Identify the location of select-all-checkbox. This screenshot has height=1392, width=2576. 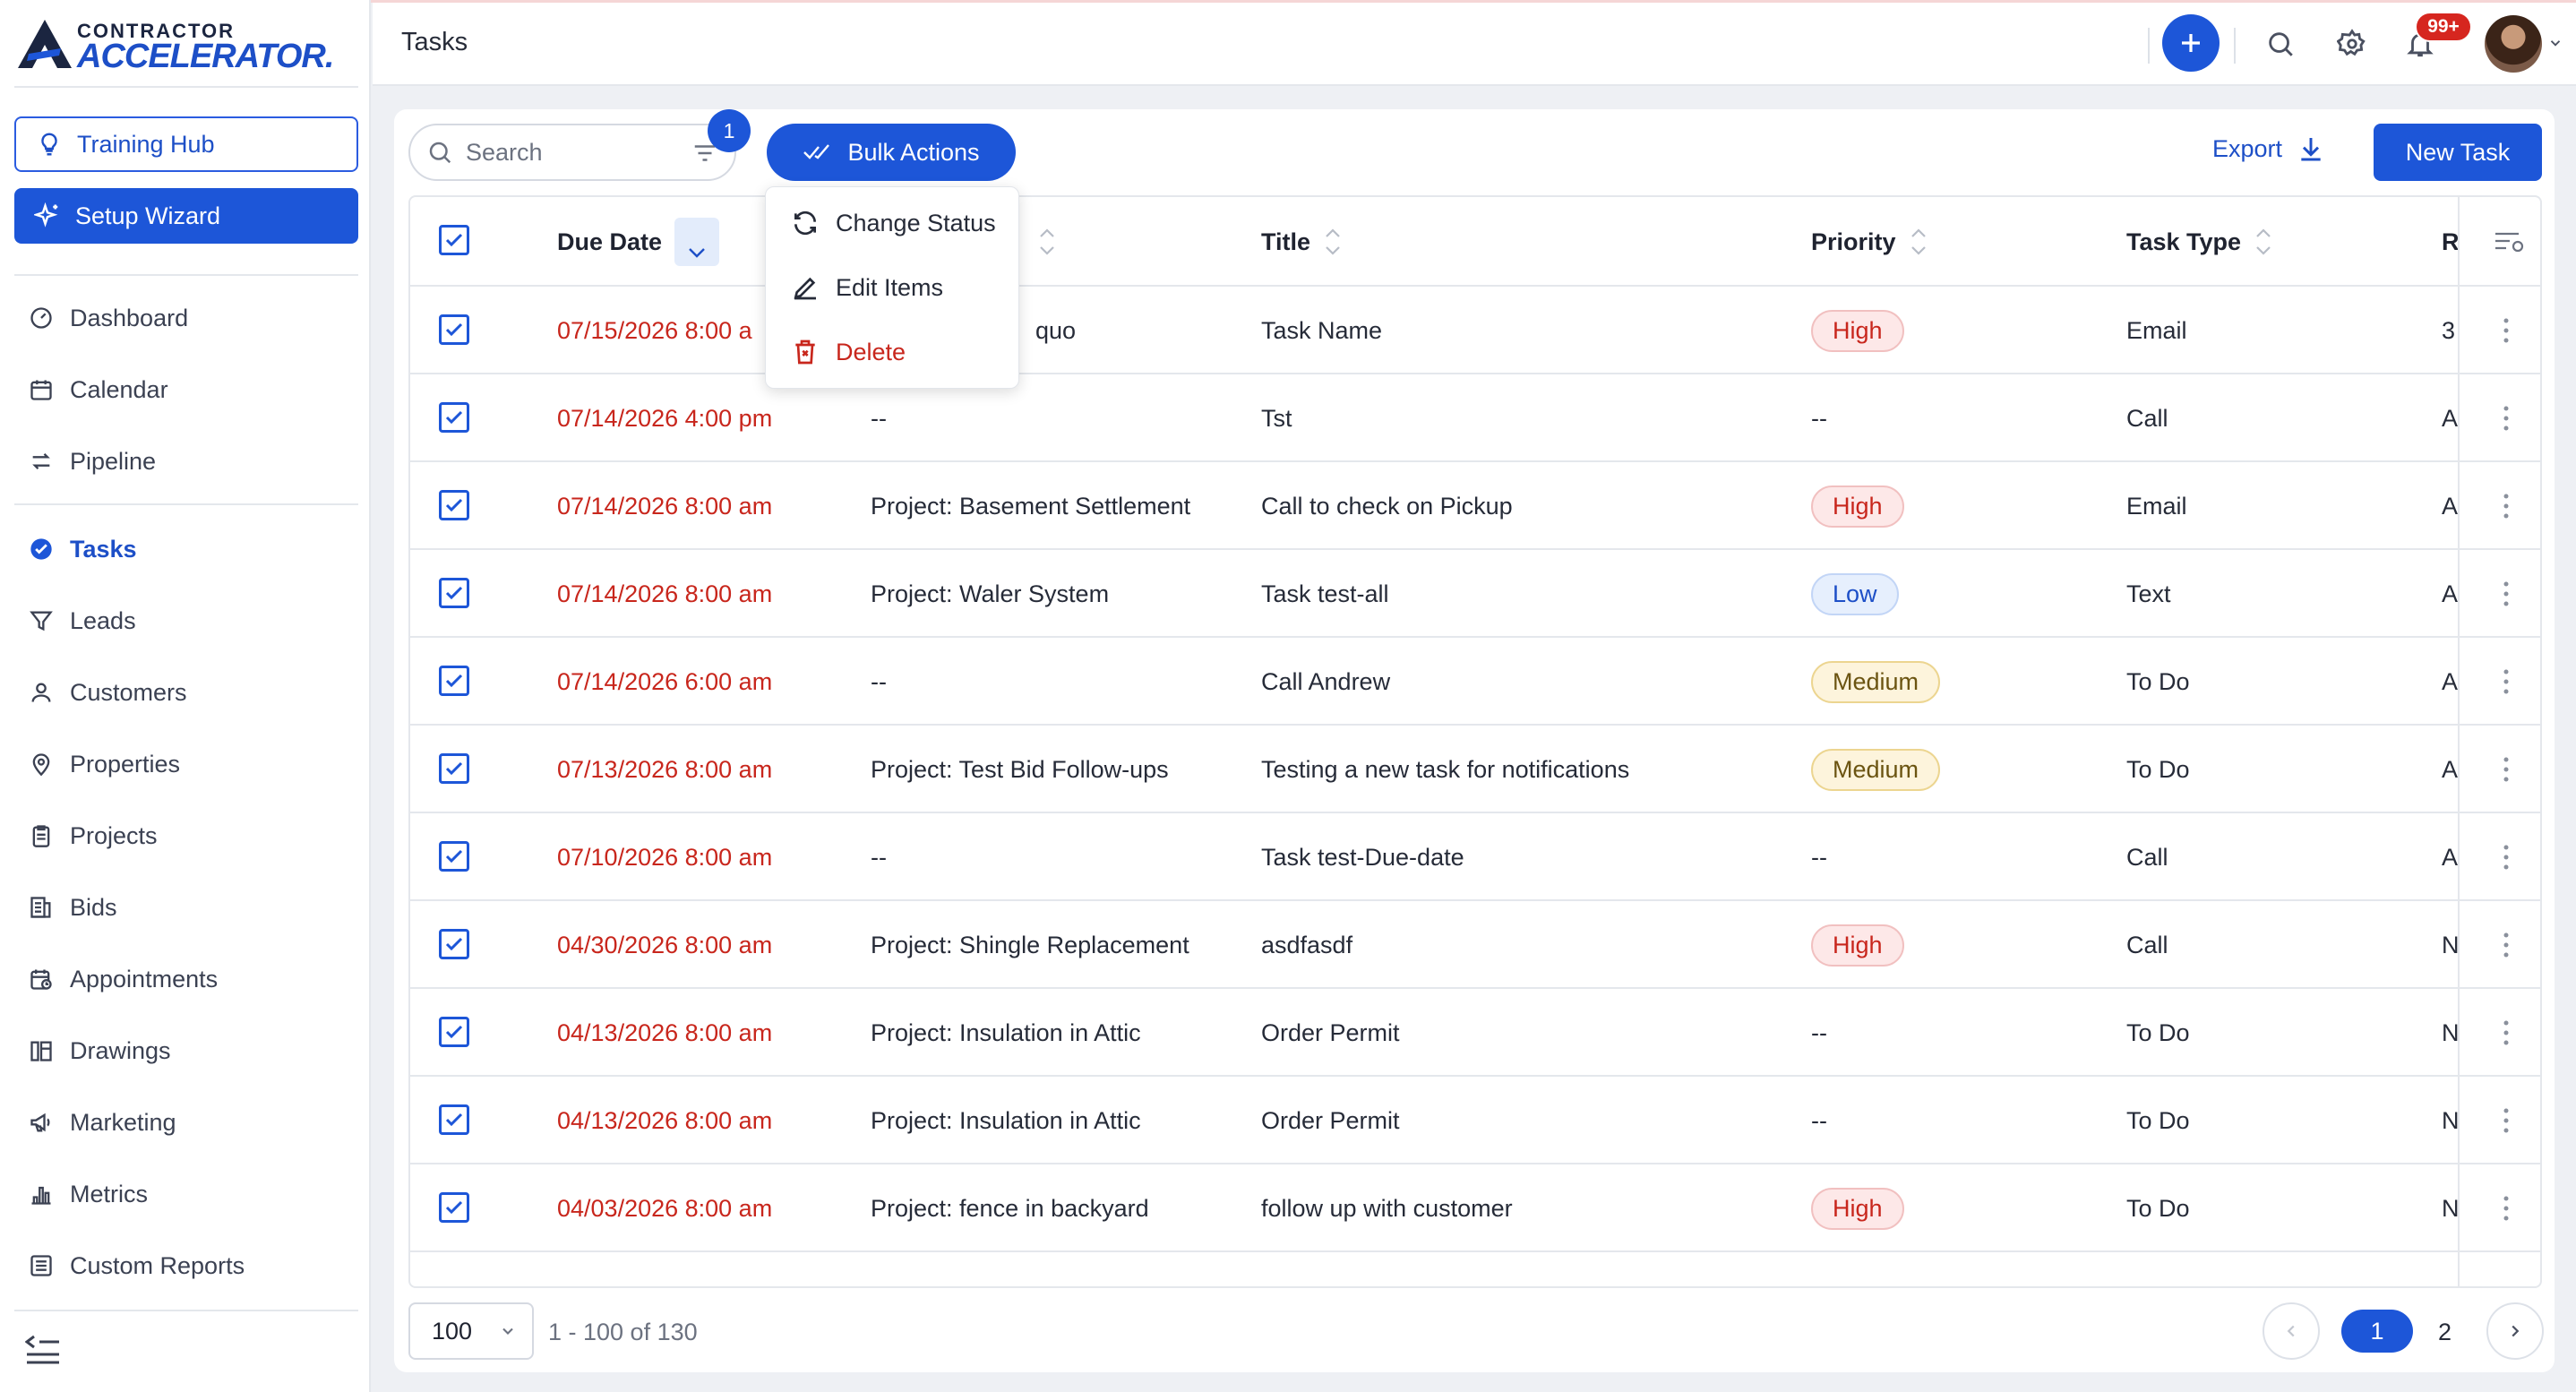
(454, 240).